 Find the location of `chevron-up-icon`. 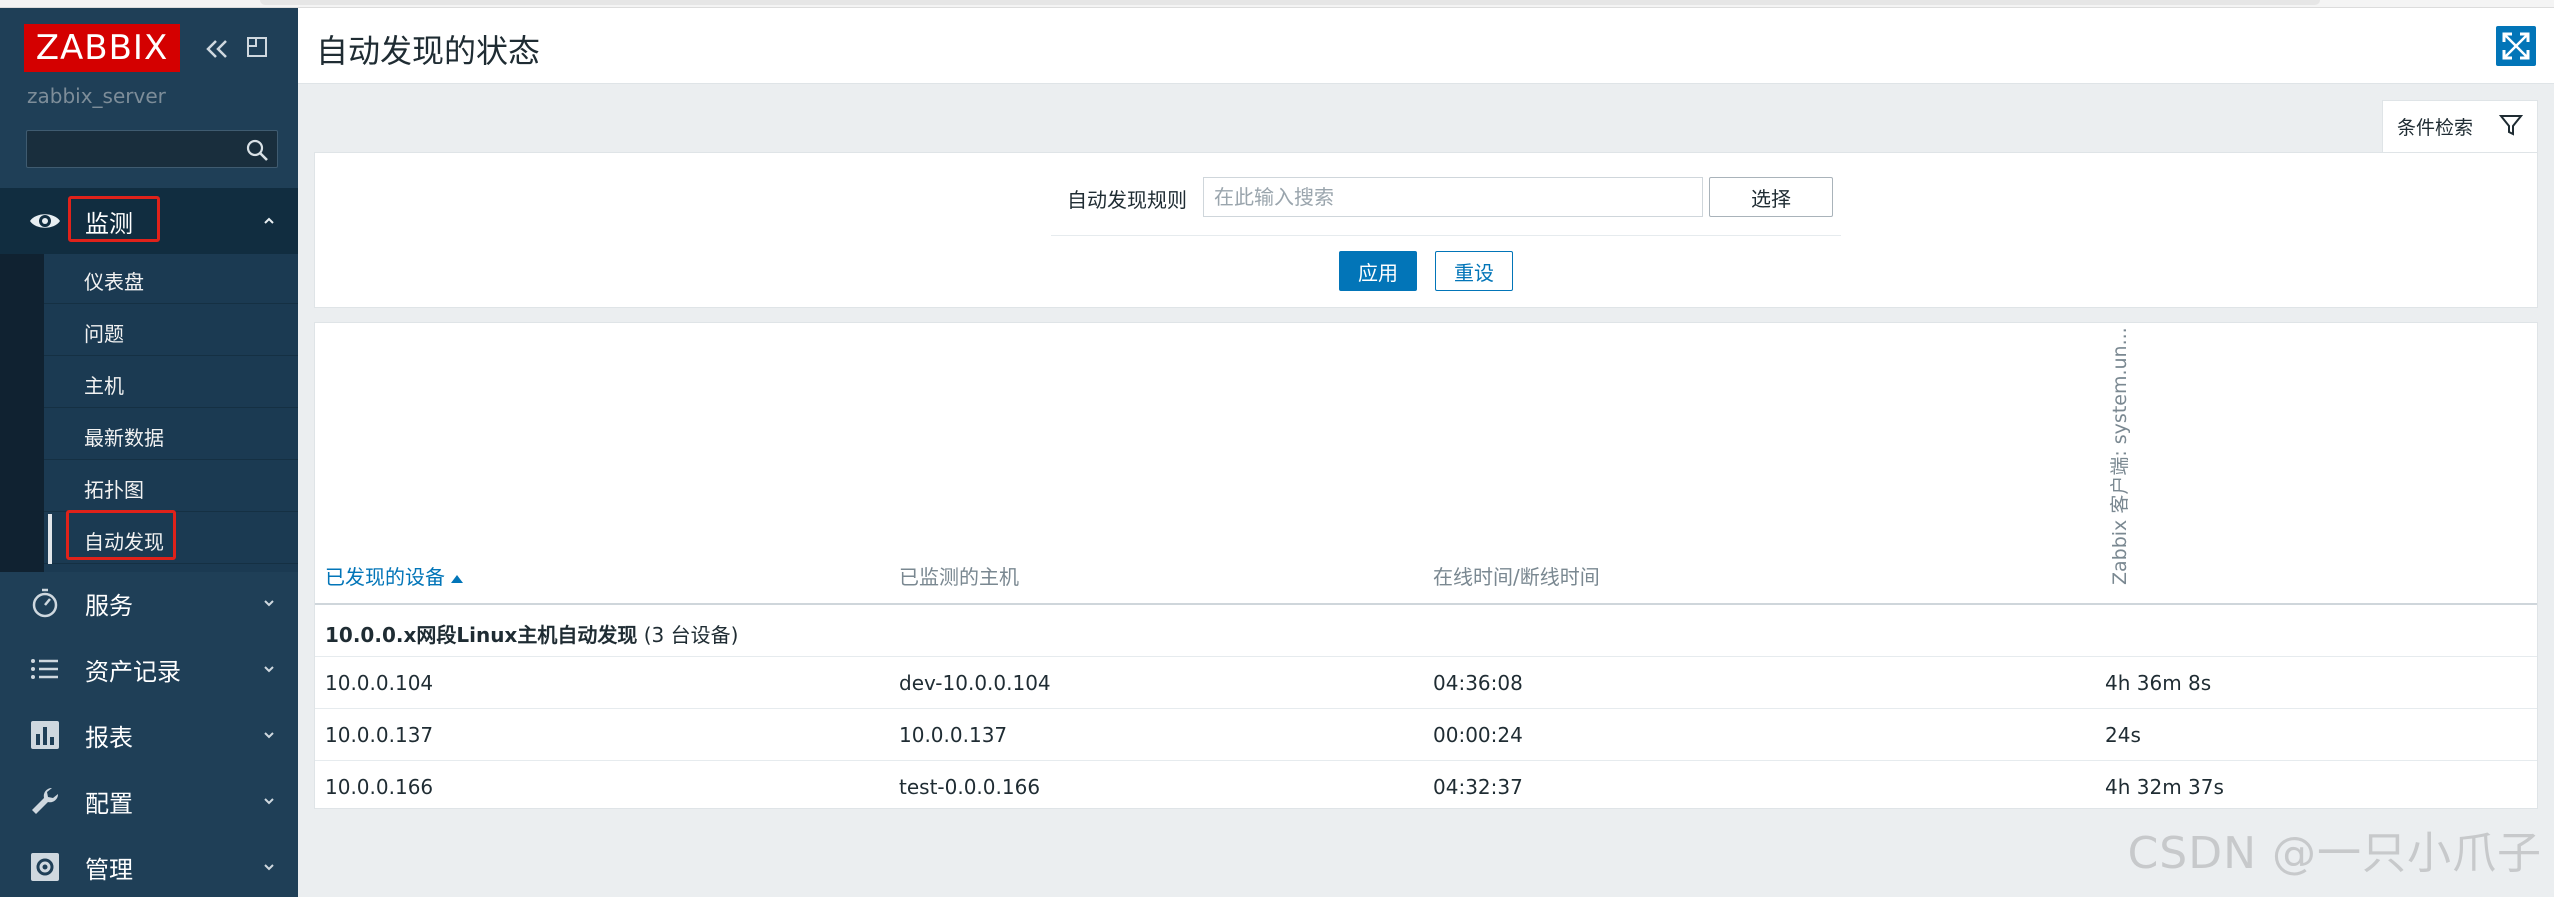

chevron-up-icon is located at coordinates (269, 220).